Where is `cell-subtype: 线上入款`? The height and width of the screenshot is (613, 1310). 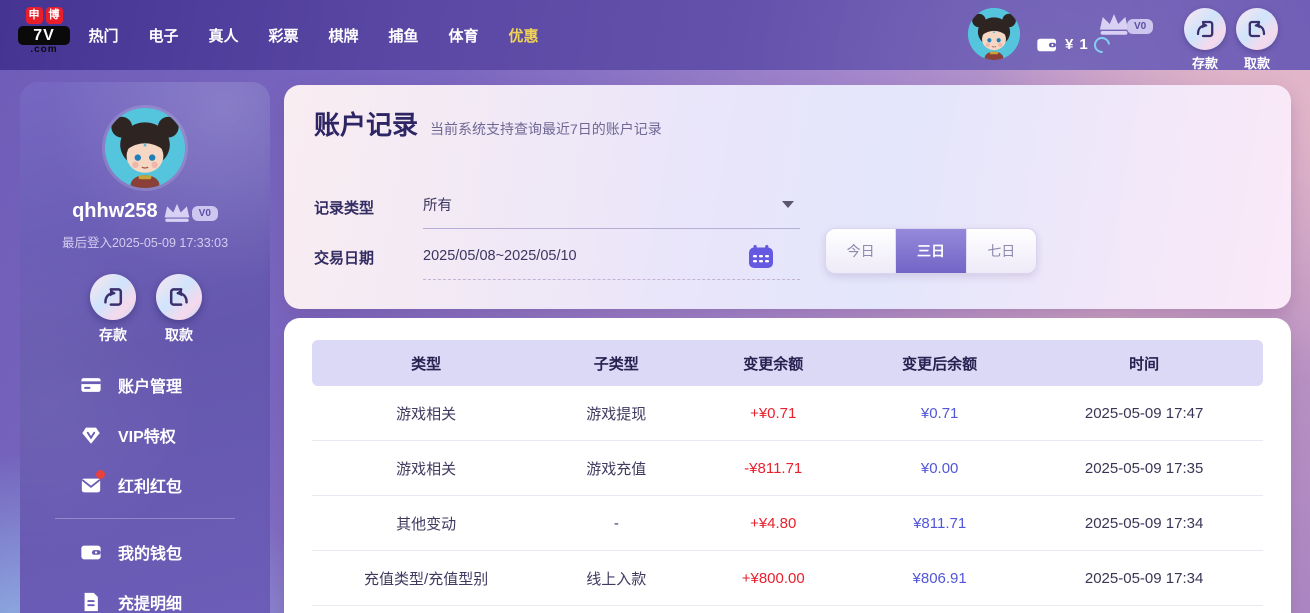 cell-subtype: 线上入款 is located at coordinates (616, 579).